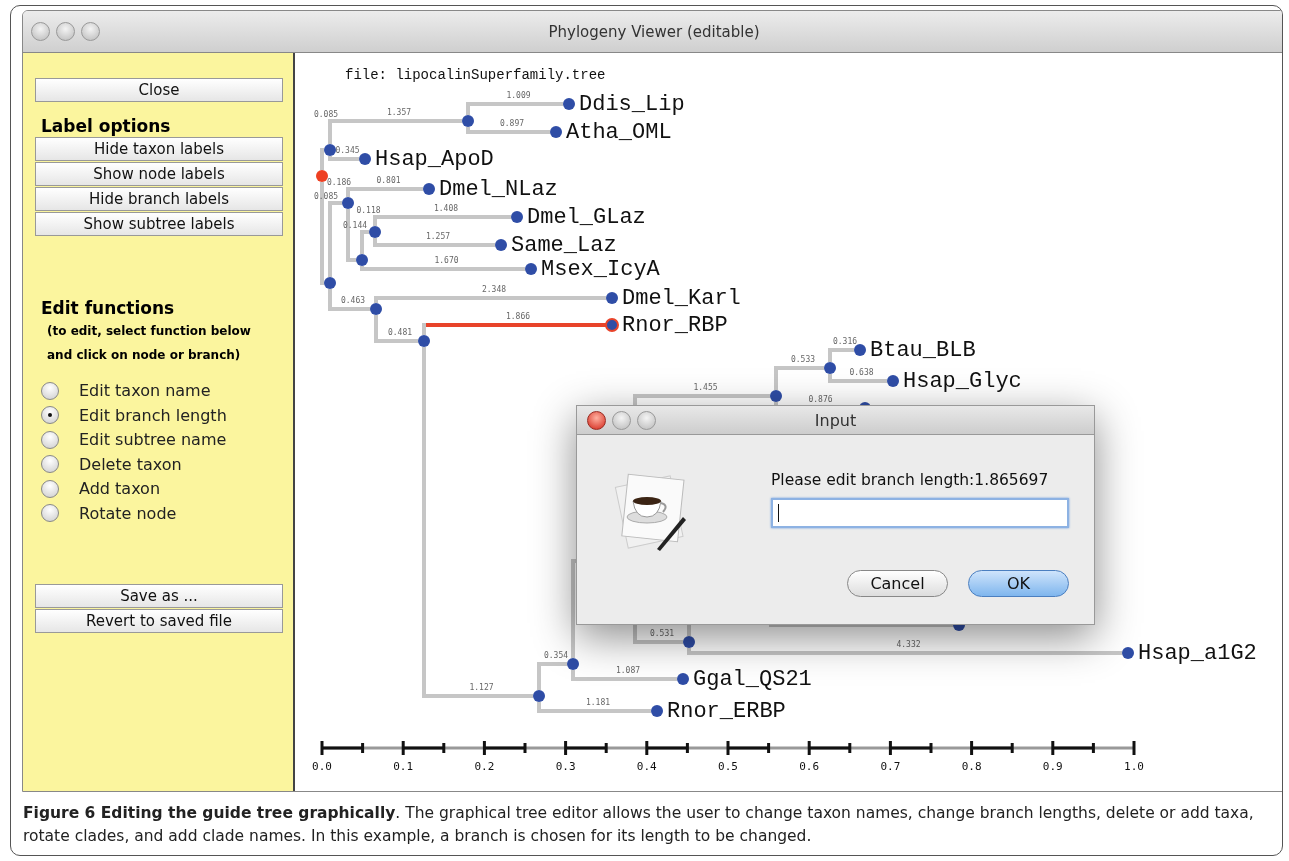 The height and width of the screenshot is (861, 1289). What do you see at coordinates (326, 114) in the screenshot?
I see `branch-length-label: 0.085` at bounding box center [326, 114].